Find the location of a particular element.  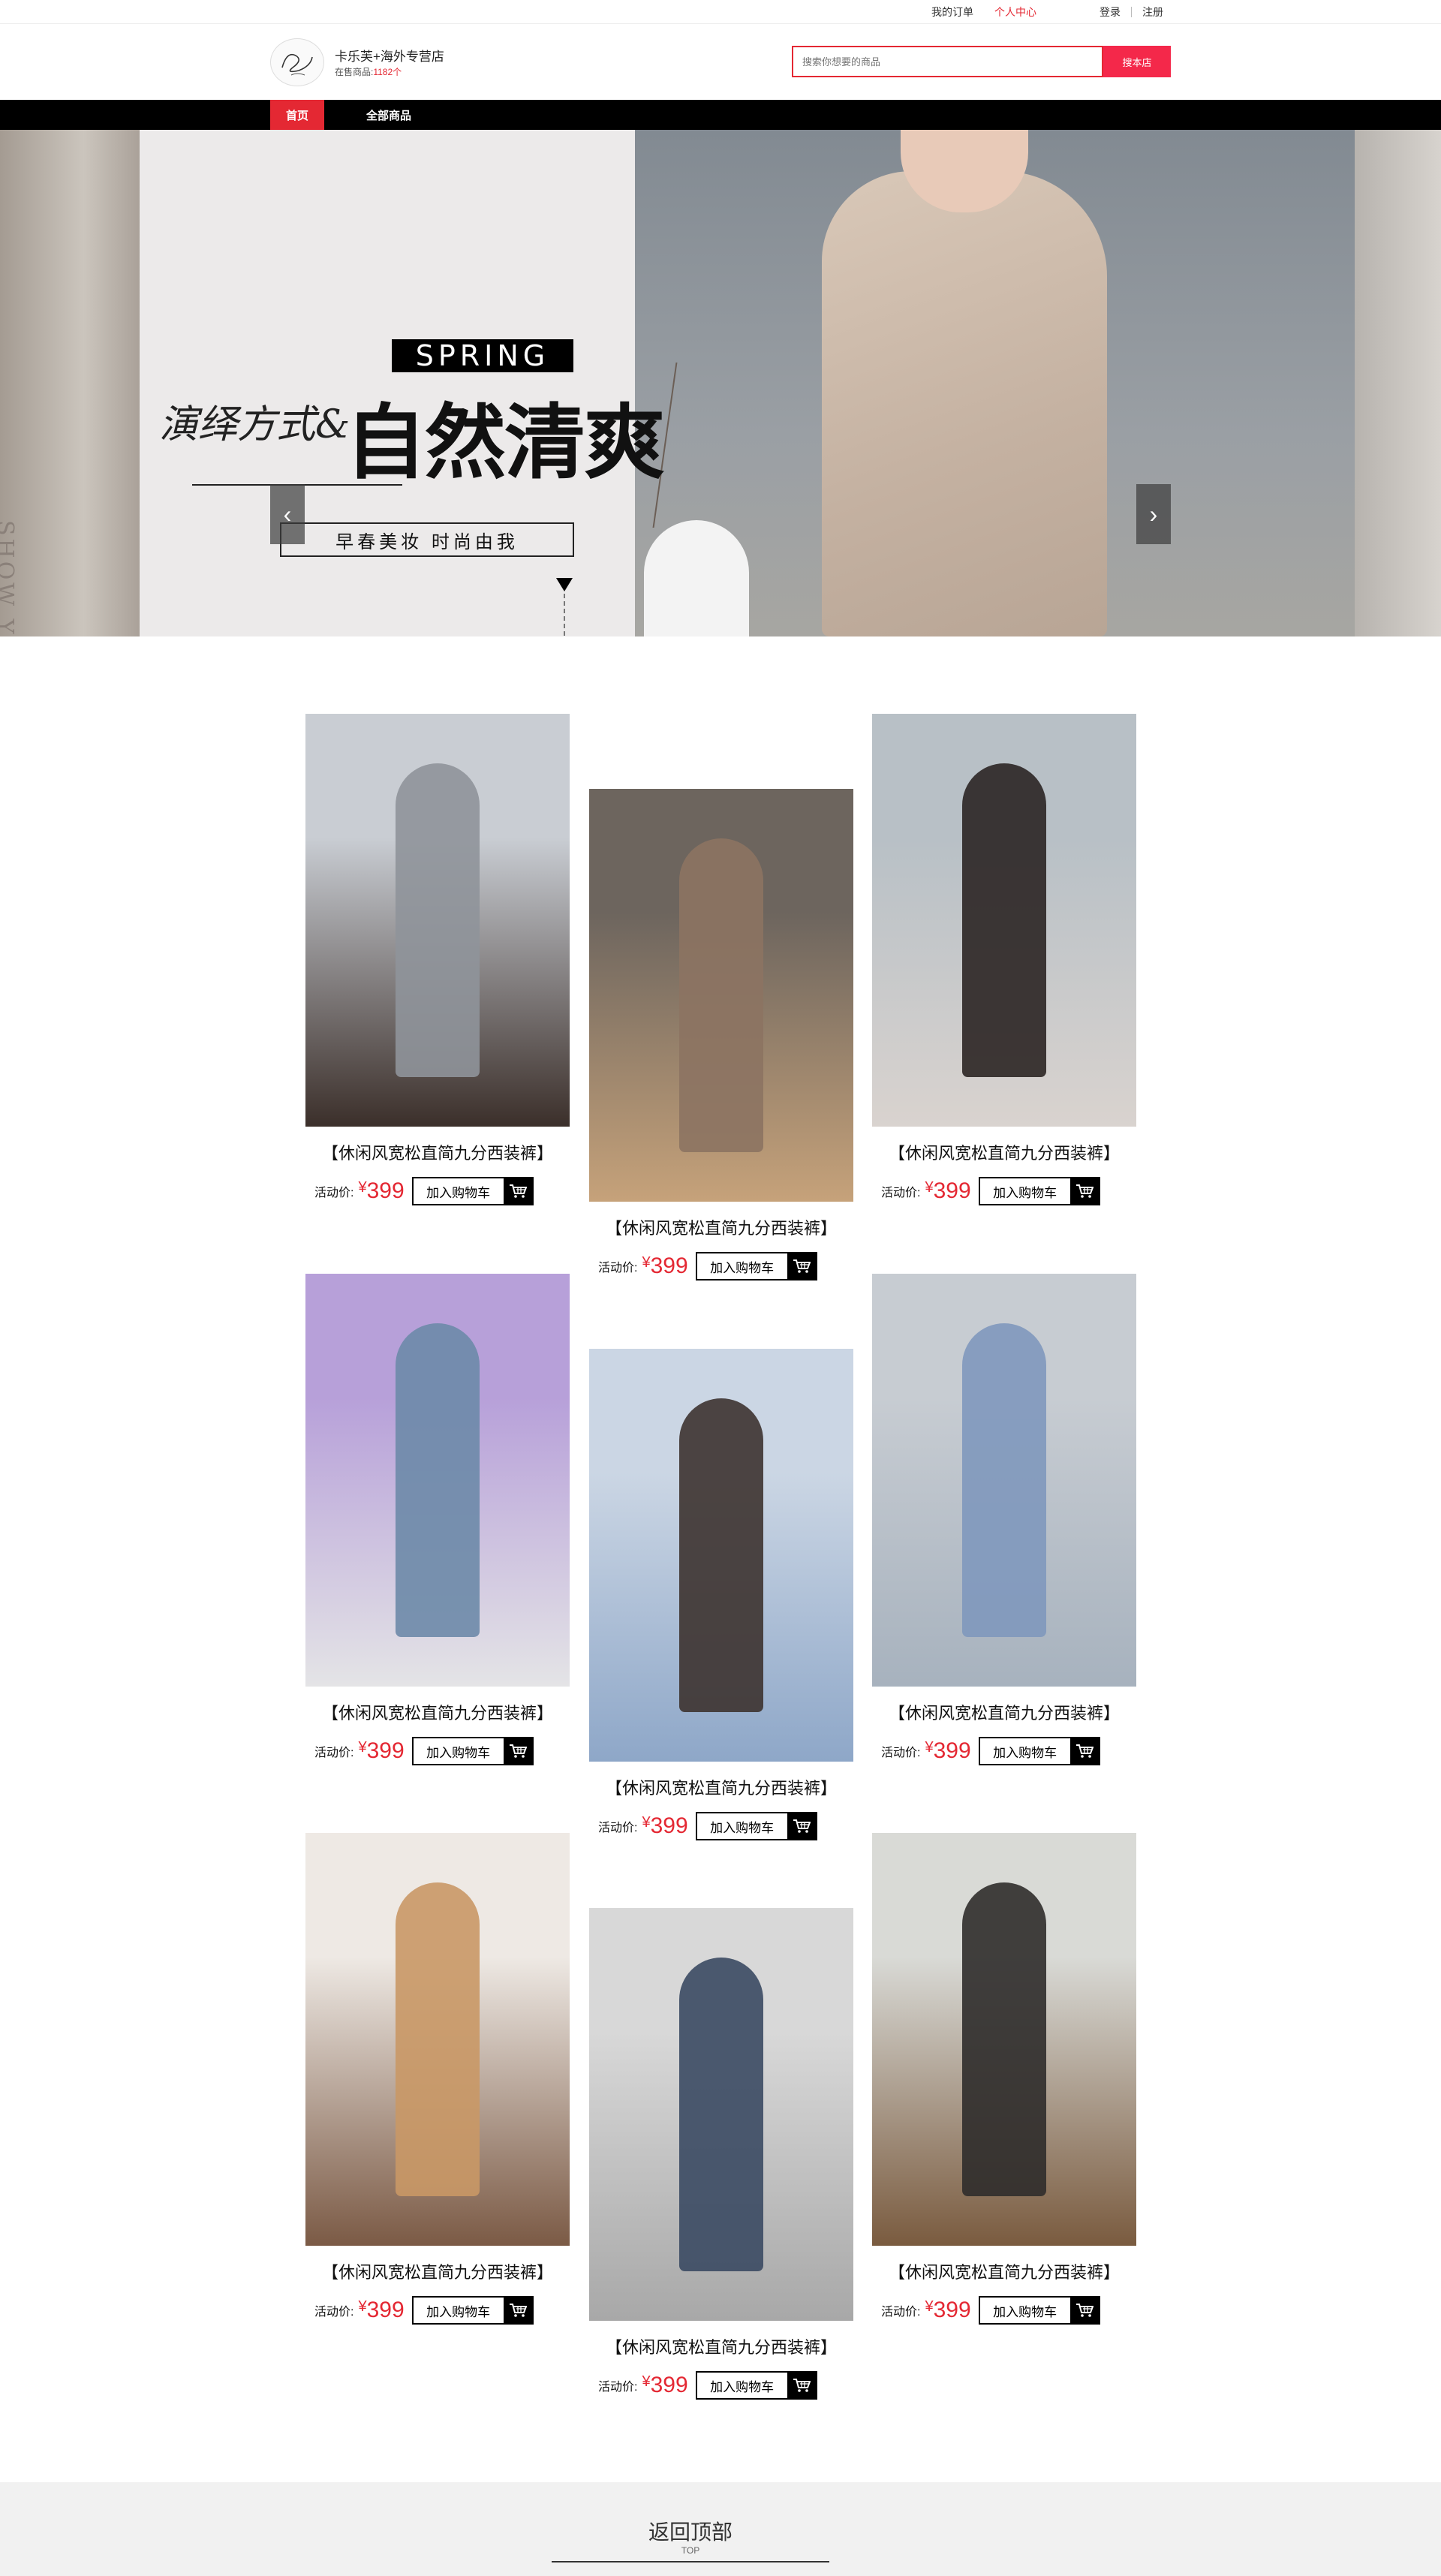

store-name: 卡乐芙+海外专营店 is located at coordinates (389, 55).